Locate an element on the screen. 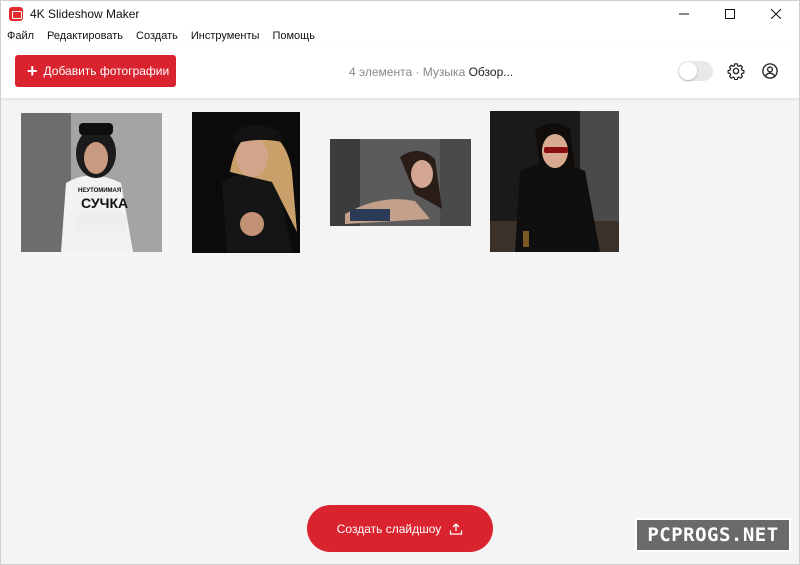 The height and width of the screenshot is (565, 800). shirt-small-text: НЕУТОМИМАЯ is located at coordinates (100, 191).